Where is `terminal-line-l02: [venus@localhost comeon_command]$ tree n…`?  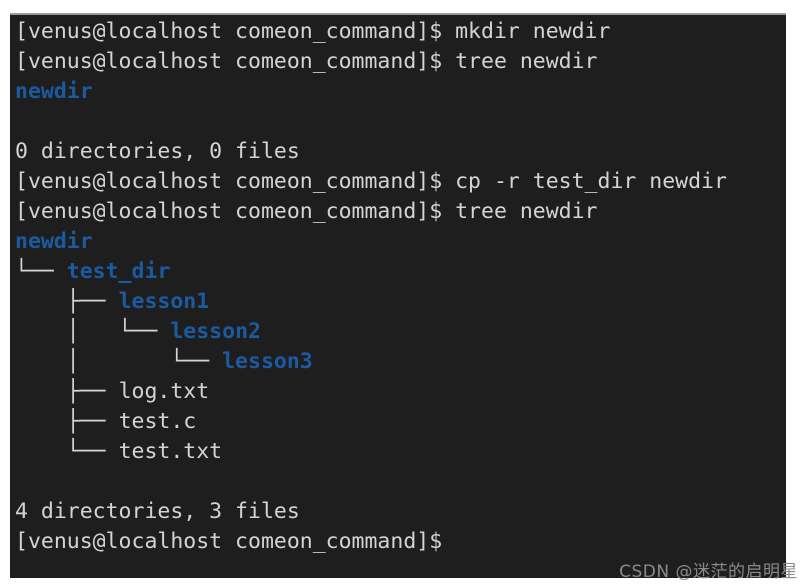
terminal-line-l02: [venus@localhost comeon_command]$ tree n… is located at coordinates (400, 62).